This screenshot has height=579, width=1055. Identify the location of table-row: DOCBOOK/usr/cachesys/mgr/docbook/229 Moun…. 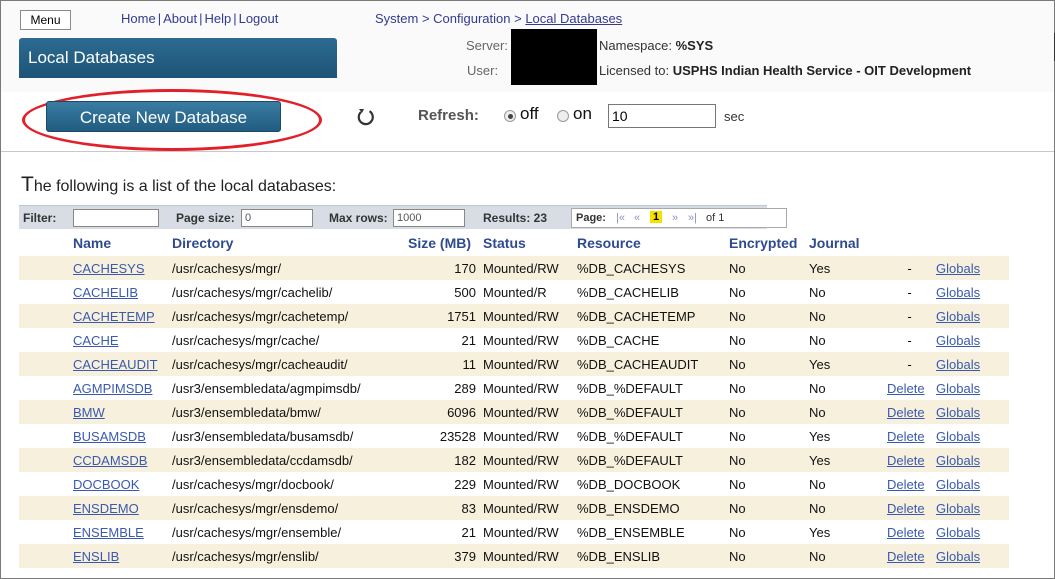
(514, 484).